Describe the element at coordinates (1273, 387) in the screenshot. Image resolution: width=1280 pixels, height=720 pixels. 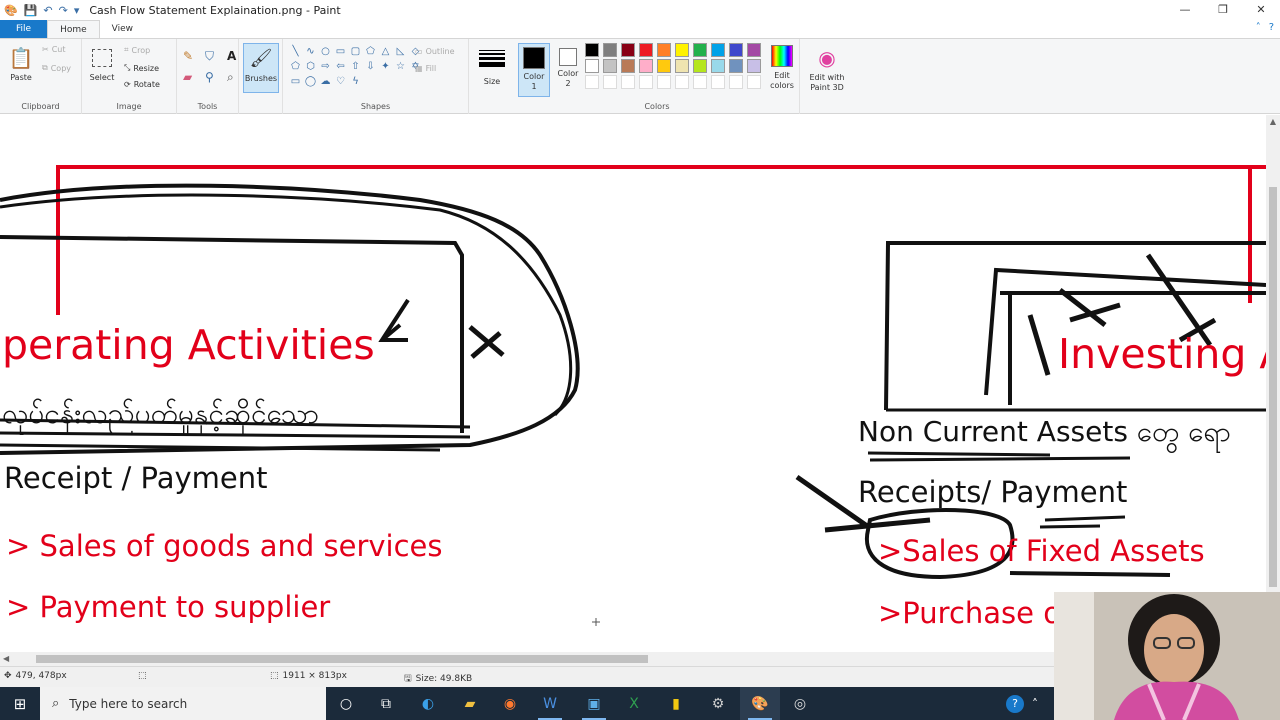
I see `vertical-scroll-thumb` at that location.